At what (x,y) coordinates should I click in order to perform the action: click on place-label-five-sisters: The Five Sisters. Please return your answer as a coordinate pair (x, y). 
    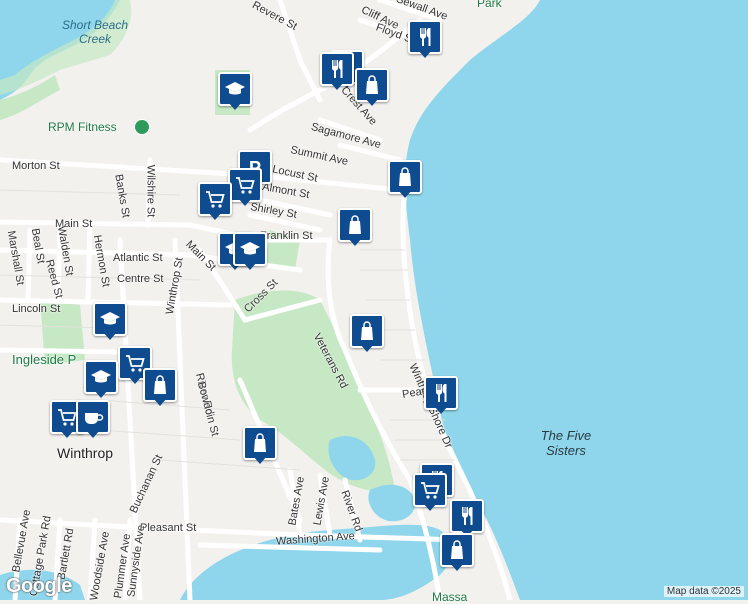
    Looking at the image, I should click on (566, 443).